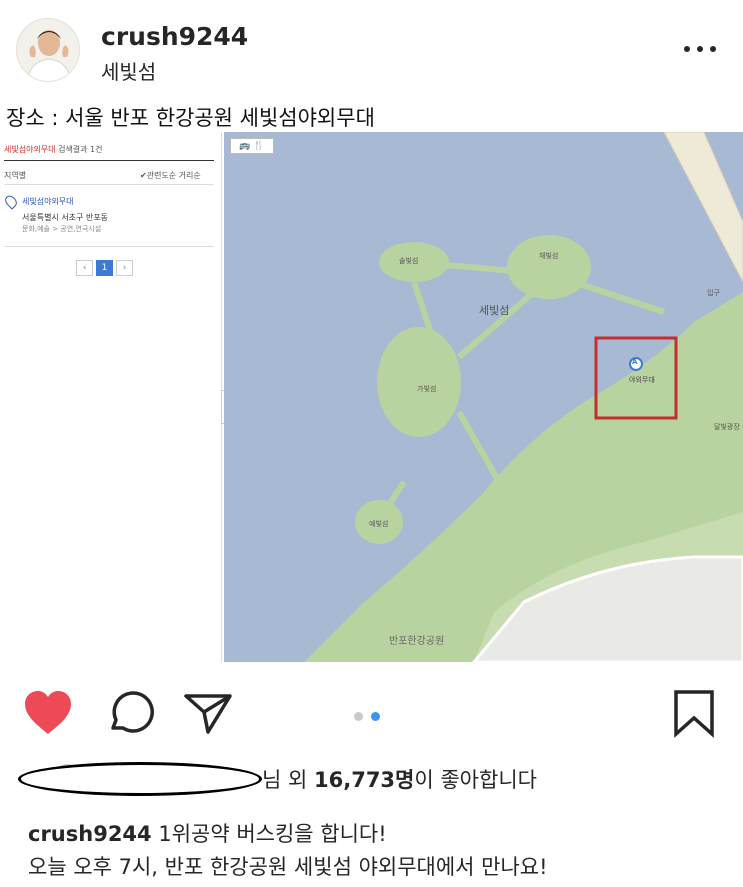  I want to click on search-query: 세빛섬야외무대, so click(30, 149).